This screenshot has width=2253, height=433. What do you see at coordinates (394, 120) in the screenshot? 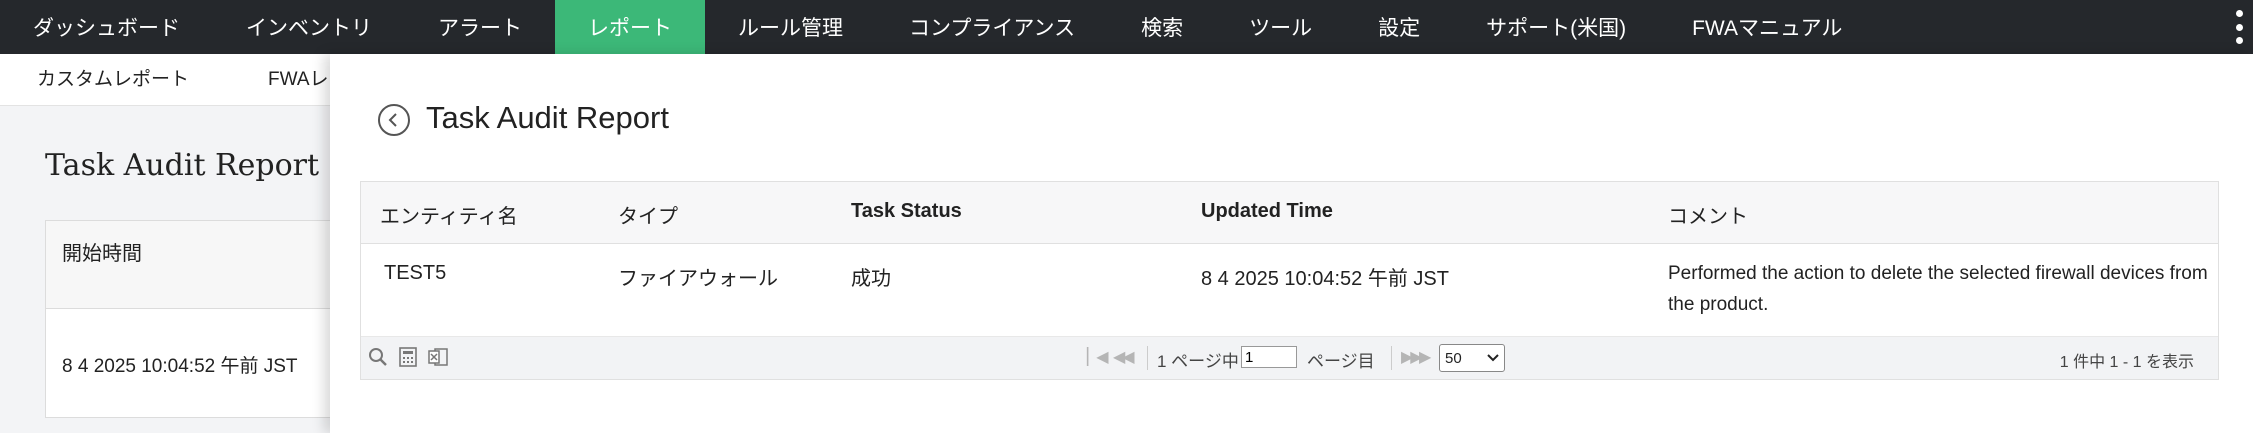
I see `back-arrow-icon` at bounding box center [394, 120].